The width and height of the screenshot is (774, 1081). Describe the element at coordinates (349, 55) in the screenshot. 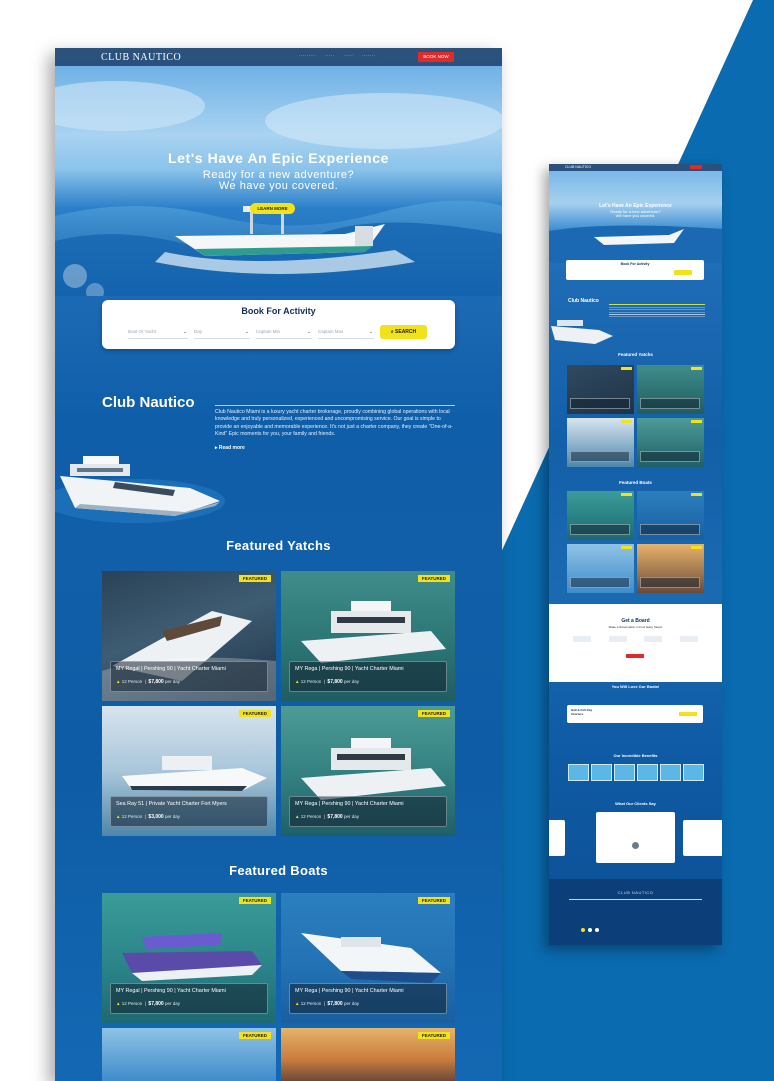

I see `nav-link-3: ·····` at that location.